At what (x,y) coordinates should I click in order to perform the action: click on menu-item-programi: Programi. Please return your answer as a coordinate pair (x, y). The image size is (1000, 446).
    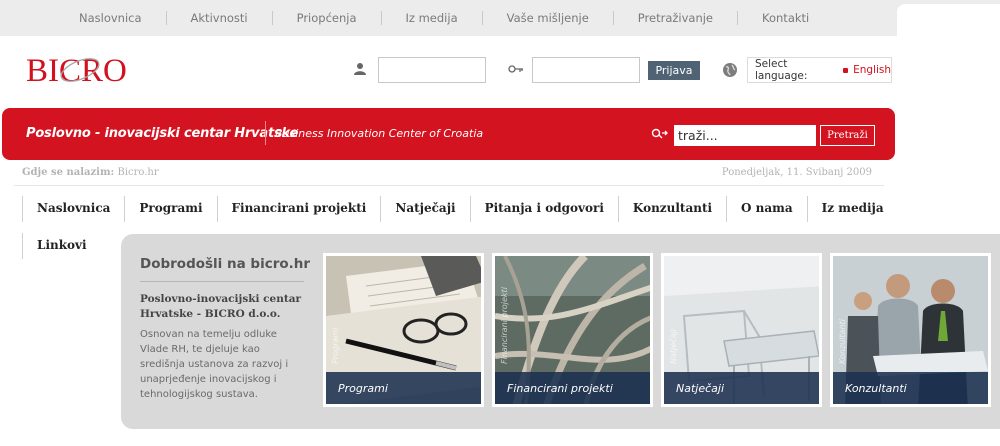
    Looking at the image, I should click on (170, 209).